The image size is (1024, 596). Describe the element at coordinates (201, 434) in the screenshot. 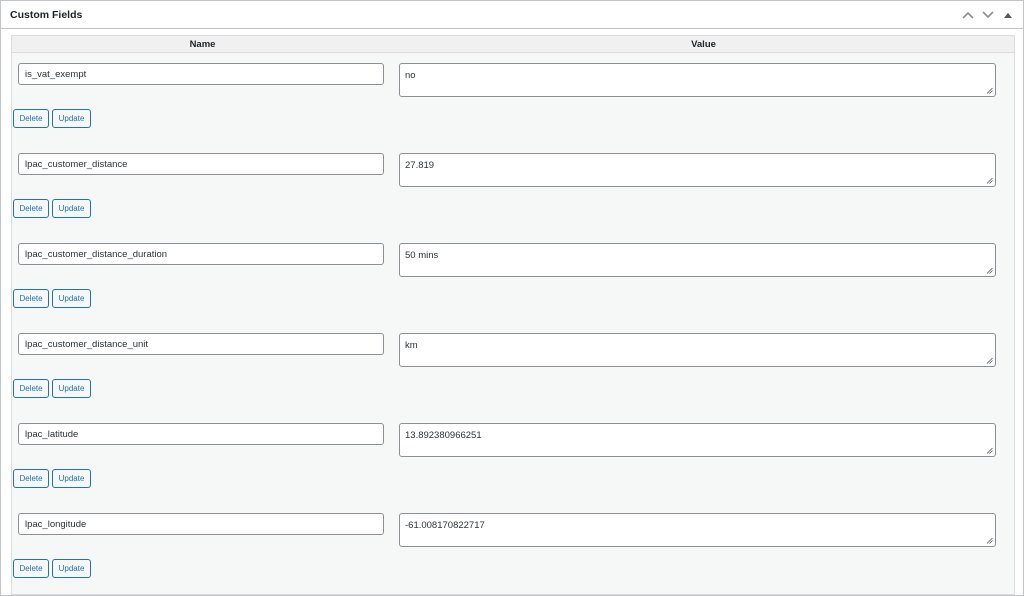

I see `field-name-input: lpac_latitude` at that location.